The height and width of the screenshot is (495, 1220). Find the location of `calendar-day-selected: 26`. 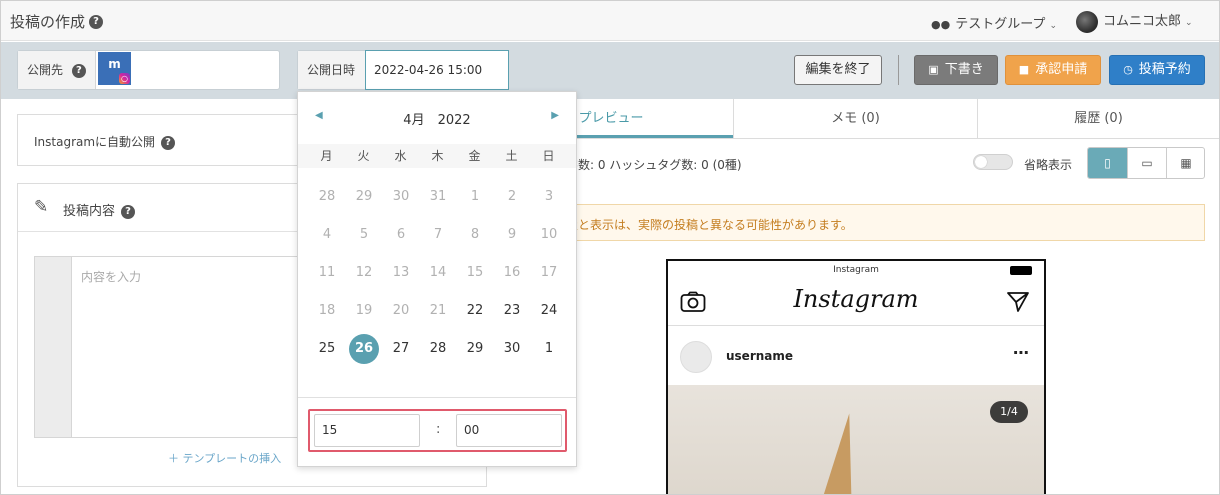

calendar-day-selected: 26 is located at coordinates (364, 349).